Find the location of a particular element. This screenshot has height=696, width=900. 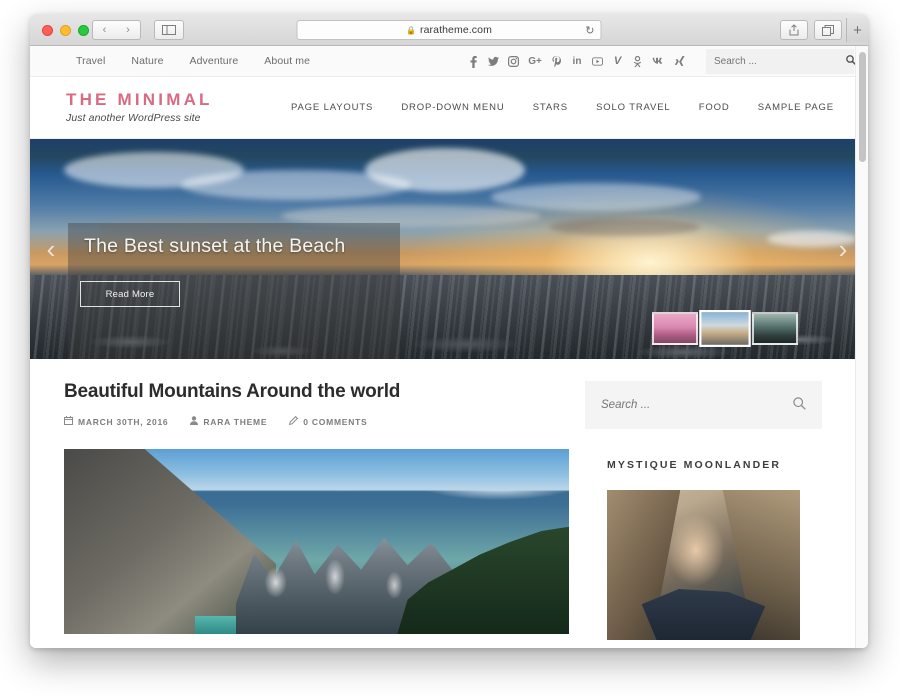

post-featured-image is located at coordinates (316, 541).